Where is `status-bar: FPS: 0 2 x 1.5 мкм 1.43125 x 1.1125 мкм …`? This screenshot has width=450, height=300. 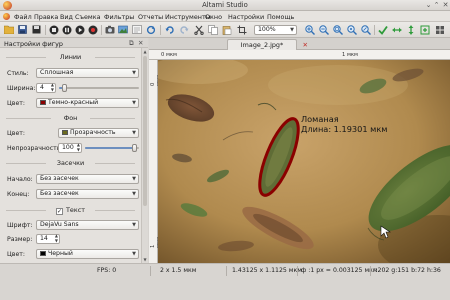 status-bar: FPS: 0 2 x 1.5 мкм 1.43125 x 1.1125 мкм … is located at coordinates (225, 281).